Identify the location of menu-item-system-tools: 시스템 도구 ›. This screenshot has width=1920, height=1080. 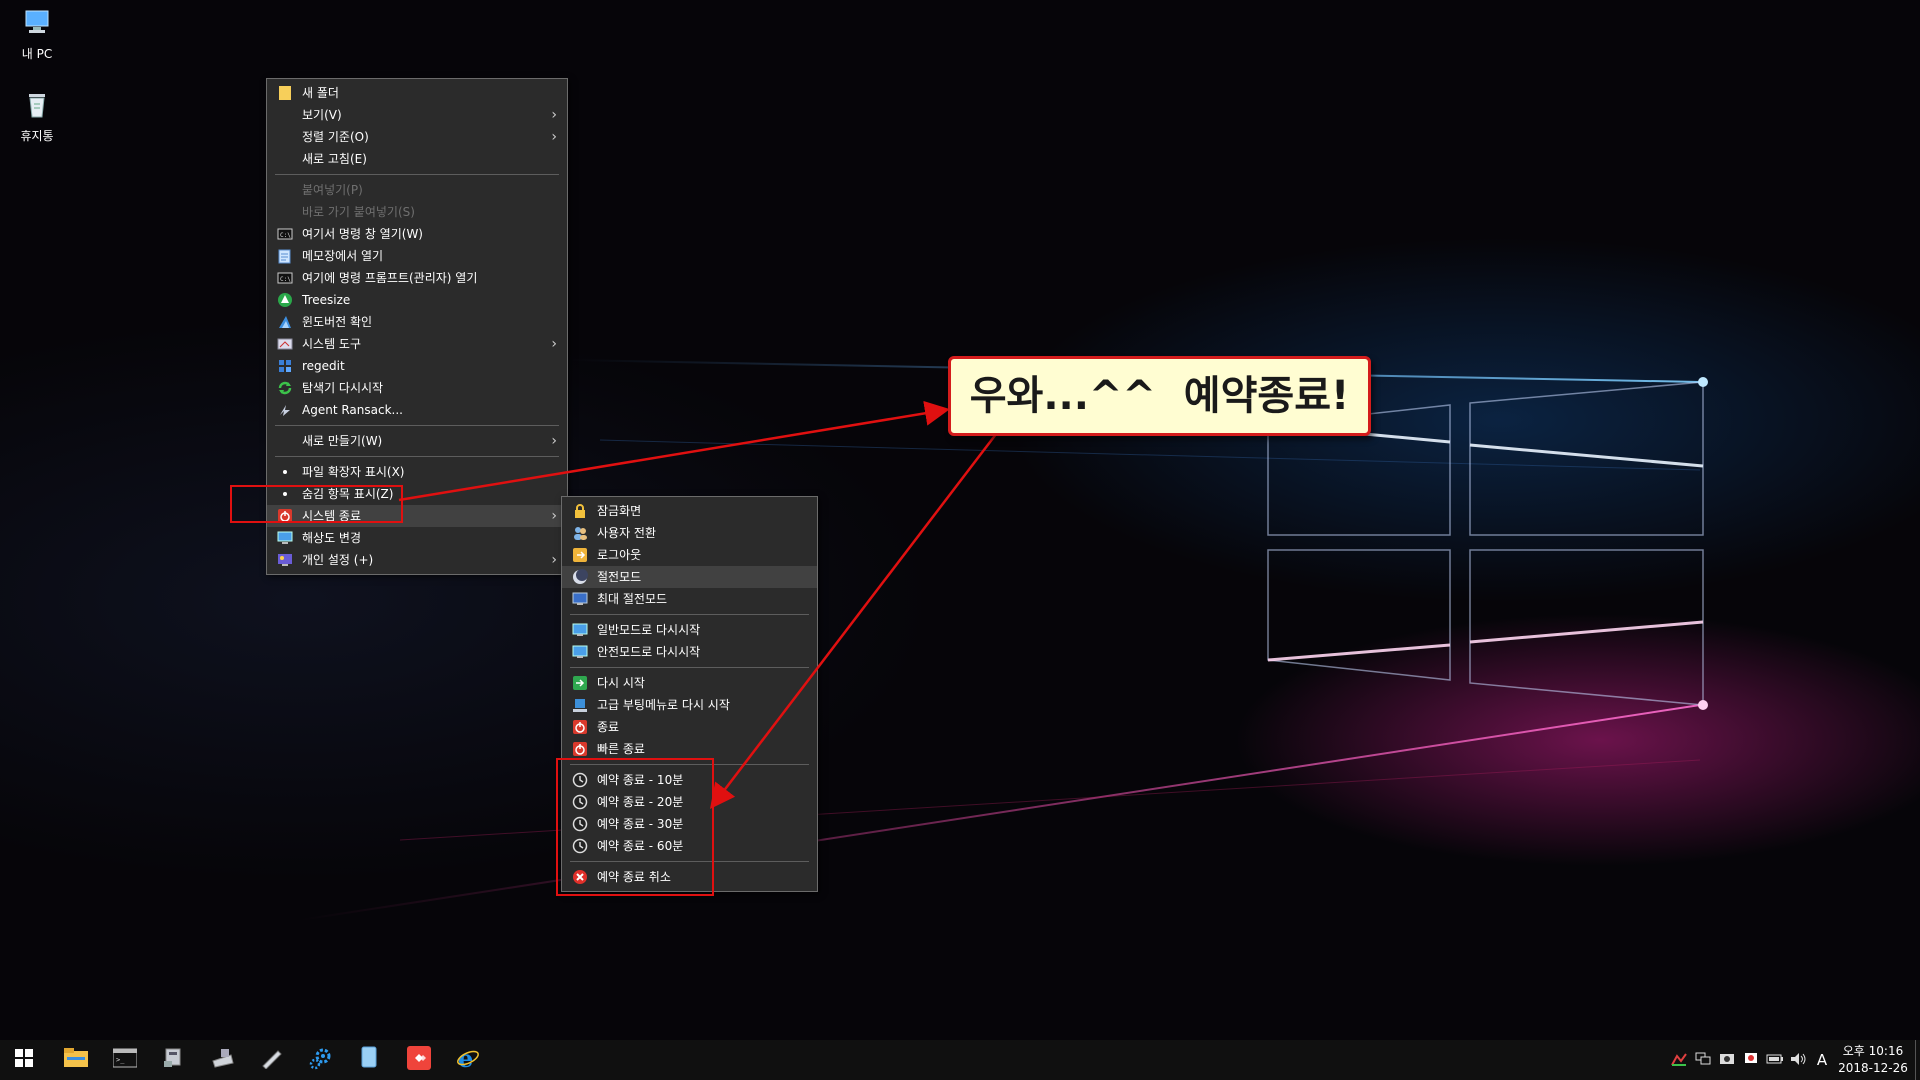
(417, 344).